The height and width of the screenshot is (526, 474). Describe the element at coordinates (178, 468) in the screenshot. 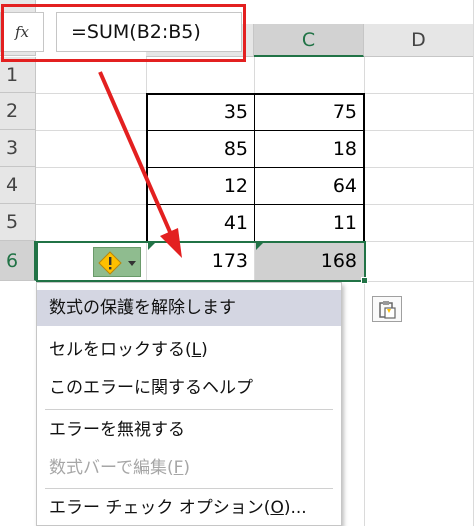

I see `menu-item-accesskey: F` at that location.